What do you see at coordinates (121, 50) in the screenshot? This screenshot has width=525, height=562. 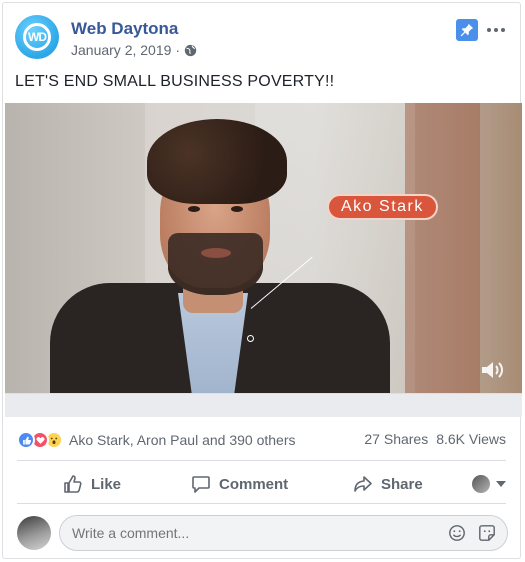 I see `post-date: January 2, 2019` at bounding box center [121, 50].